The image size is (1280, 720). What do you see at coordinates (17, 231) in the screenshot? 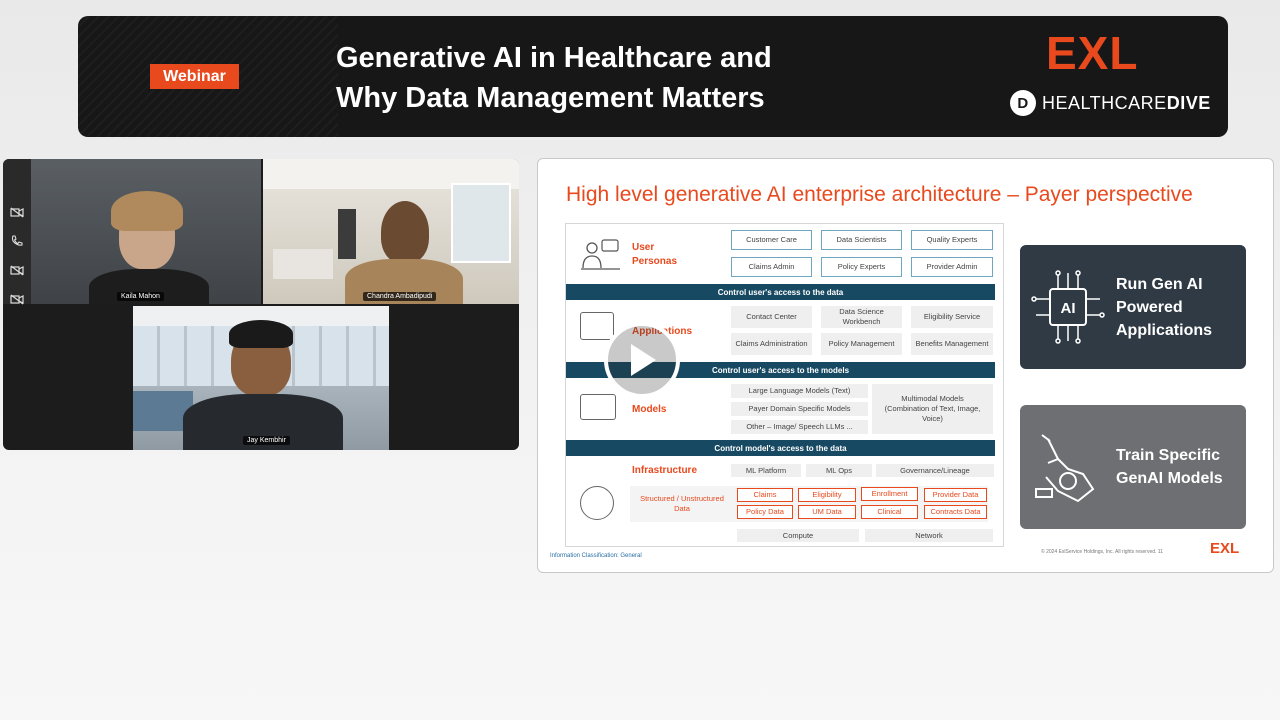
I see `video-controls-sidebar` at bounding box center [17, 231].